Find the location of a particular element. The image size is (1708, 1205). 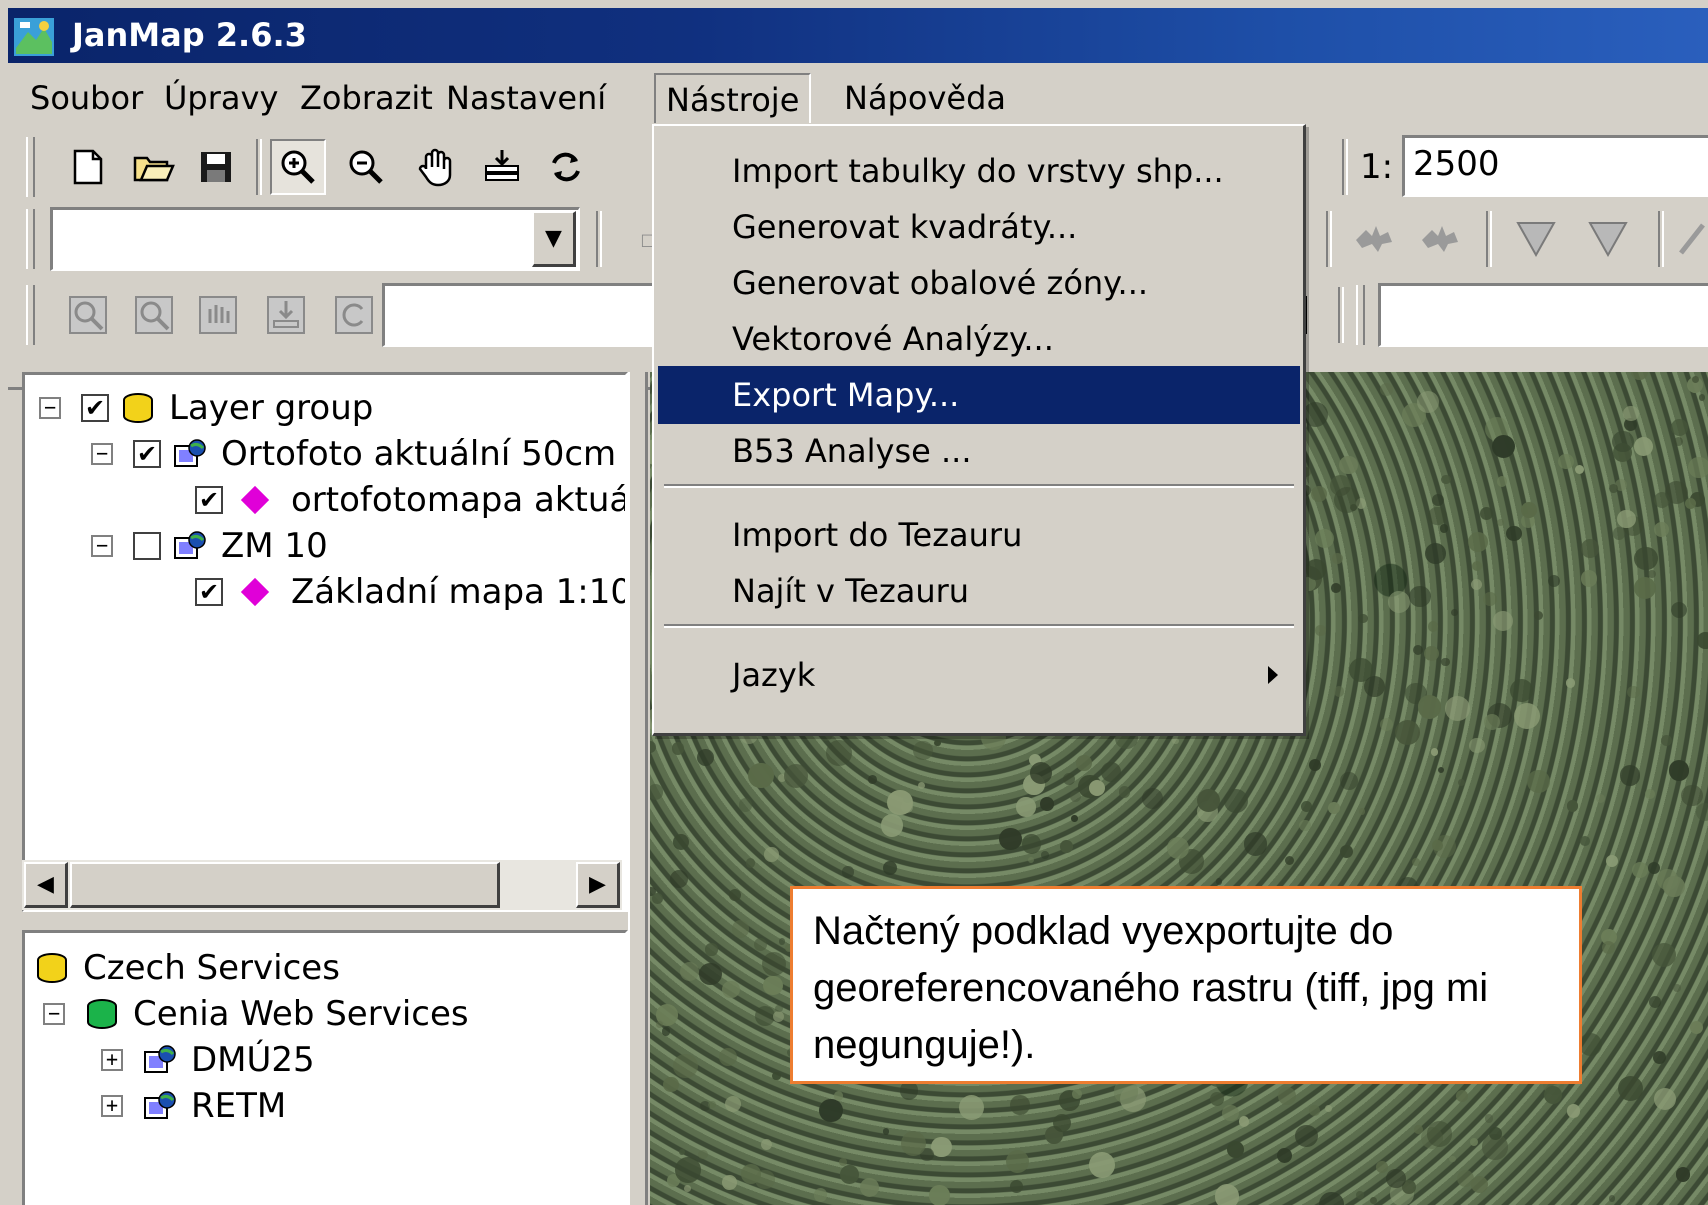

refresh-disabled-icon is located at coordinates (354, 315).